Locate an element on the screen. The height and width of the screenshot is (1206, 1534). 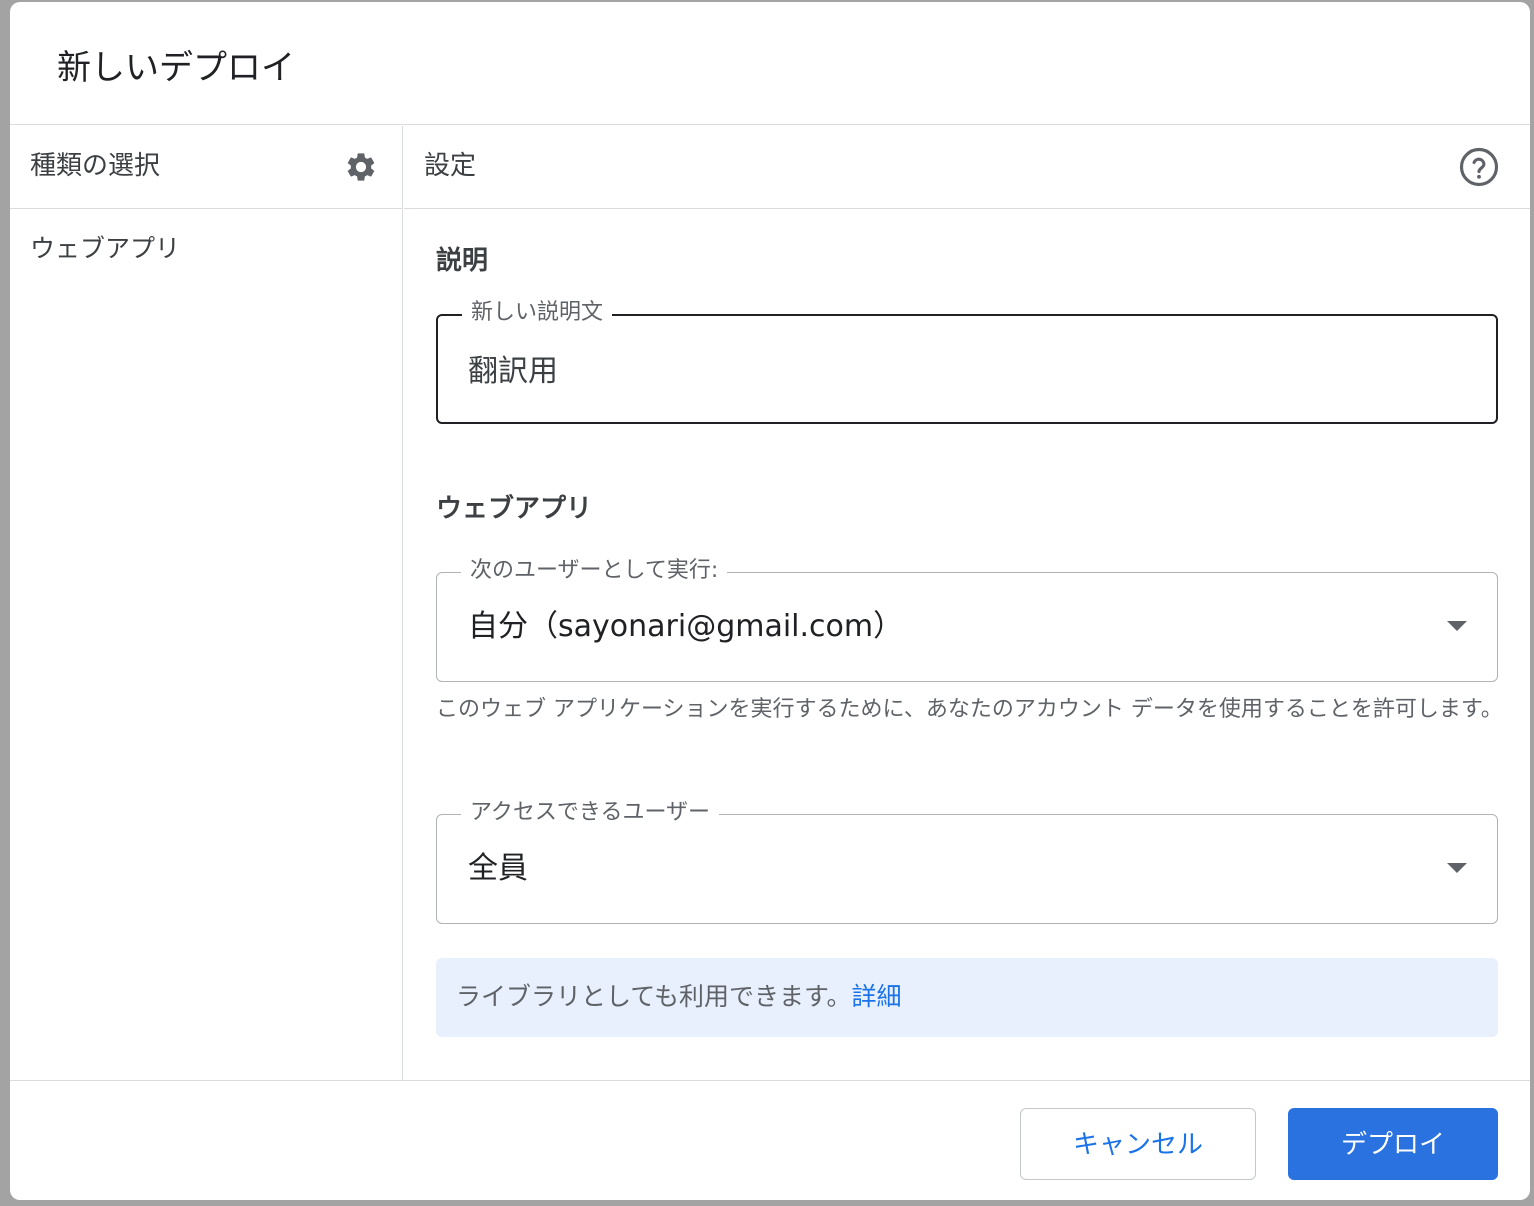
type-selection-header: 種類の選択 is located at coordinates (206, 167).